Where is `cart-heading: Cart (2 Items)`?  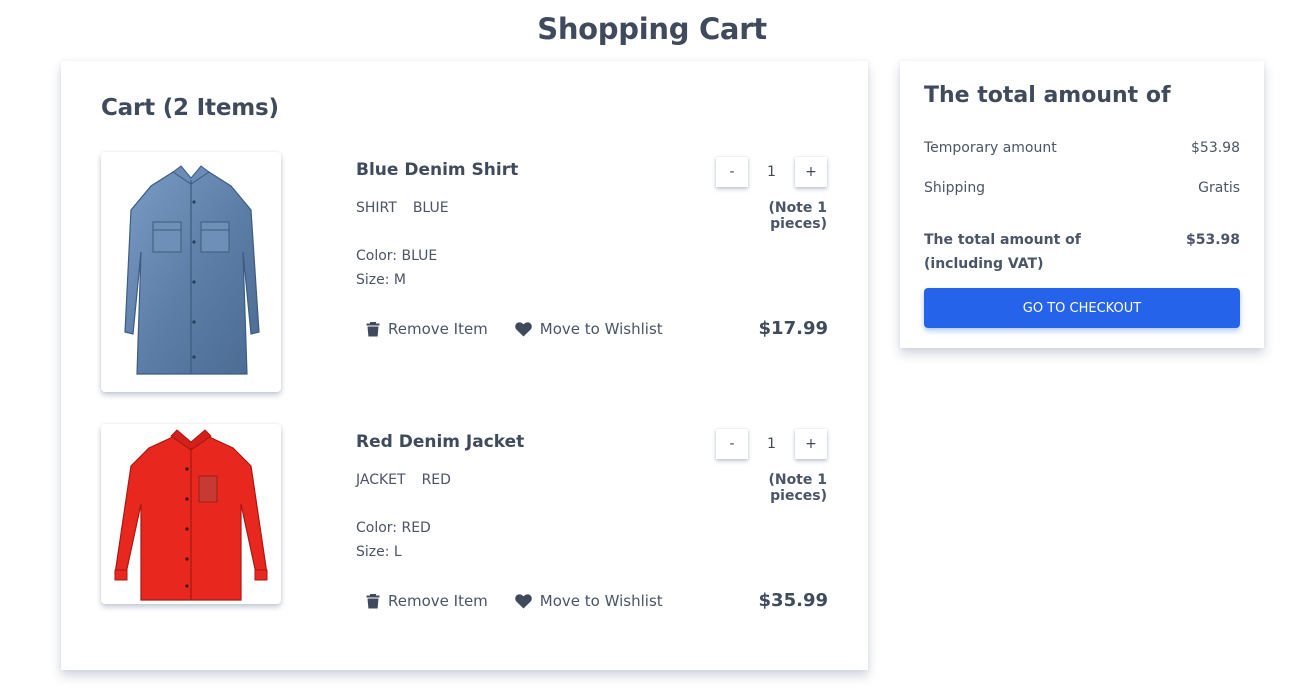
cart-heading: Cart (2 Items) is located at coordinates (190, 108).